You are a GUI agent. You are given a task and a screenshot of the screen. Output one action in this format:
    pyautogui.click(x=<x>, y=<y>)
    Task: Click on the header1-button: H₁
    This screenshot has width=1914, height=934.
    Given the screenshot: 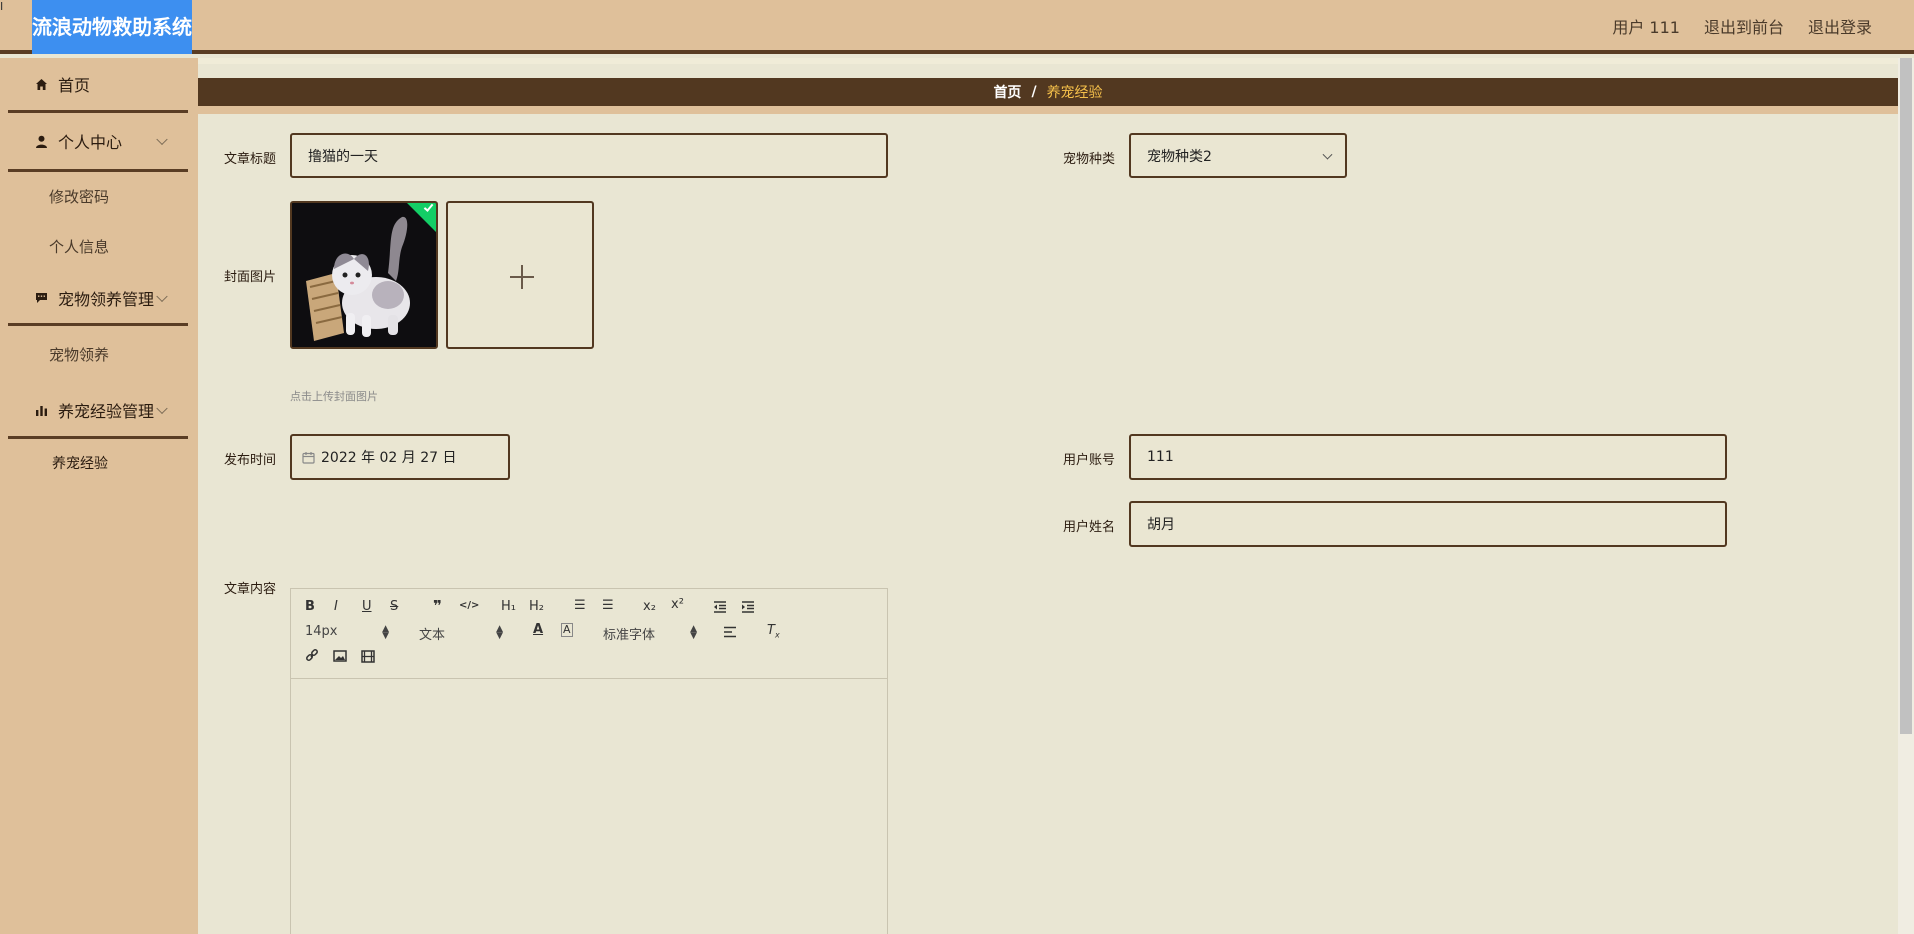 What is the action you would take?
    pyautogui.click(x=508, y=606)
    